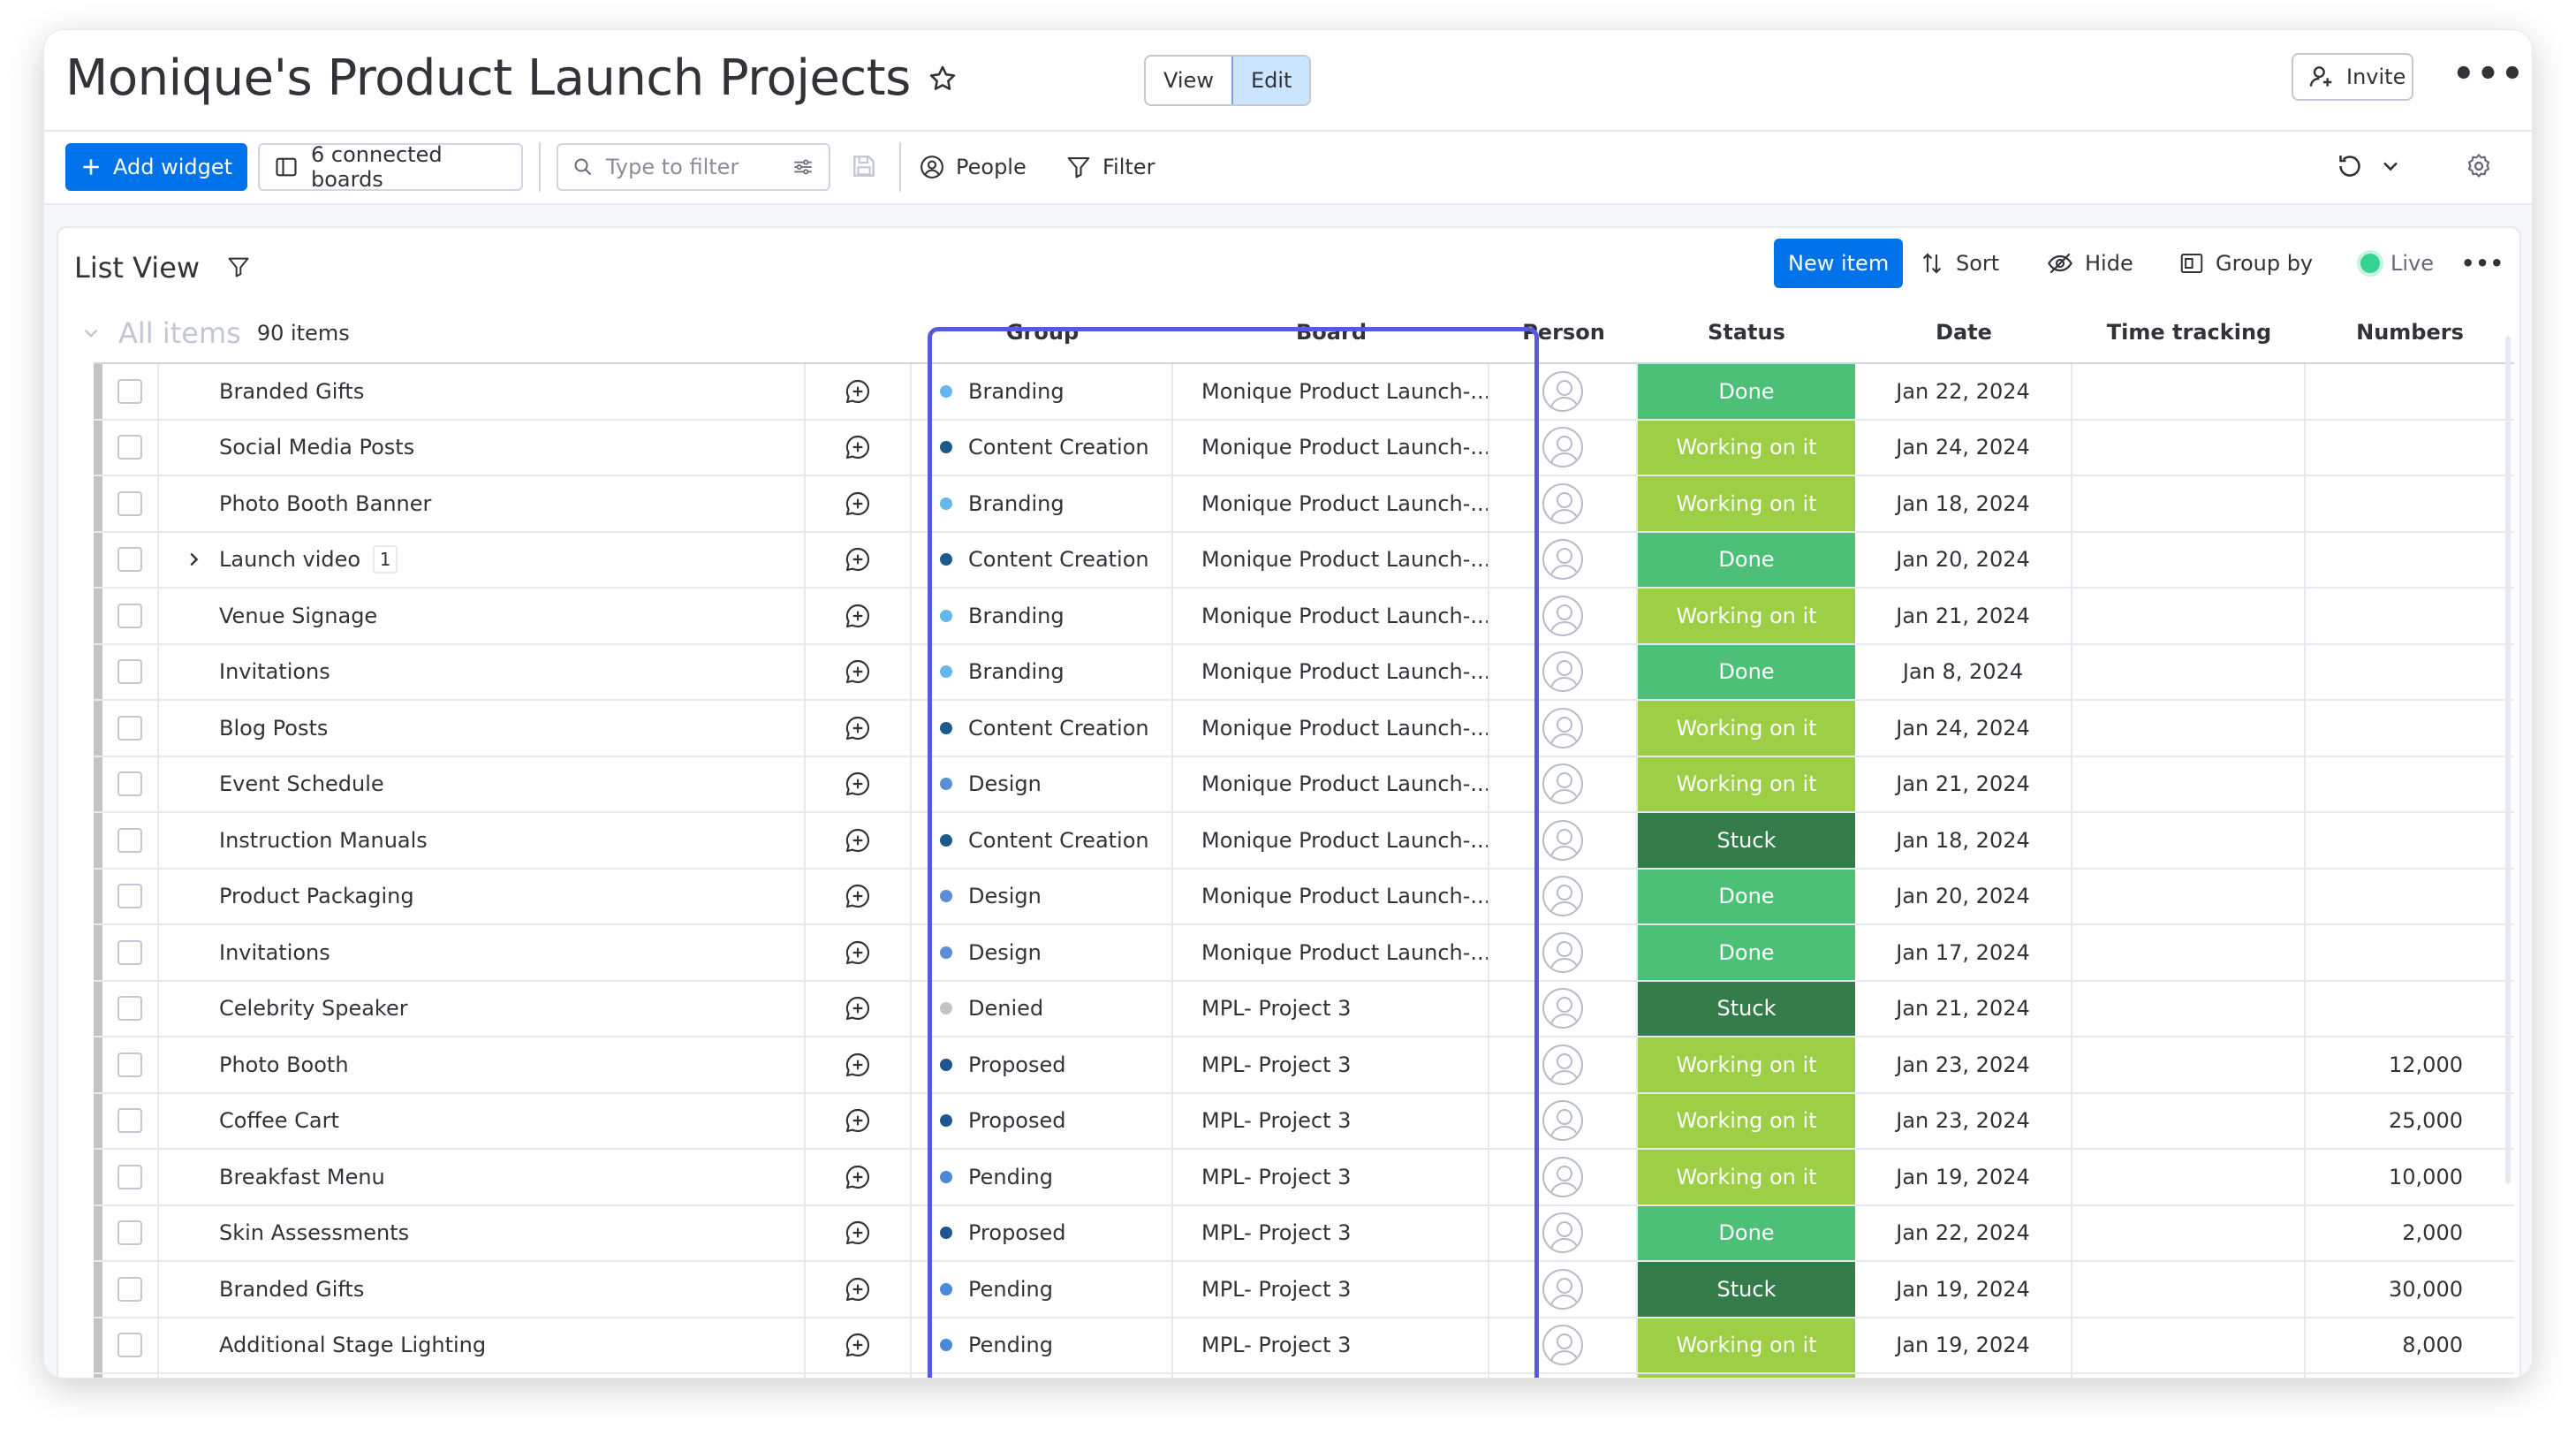 Image resolution: width=2576 pixels, height=1436 pixels. I want to click on board-cell, so click(1331, 1376).